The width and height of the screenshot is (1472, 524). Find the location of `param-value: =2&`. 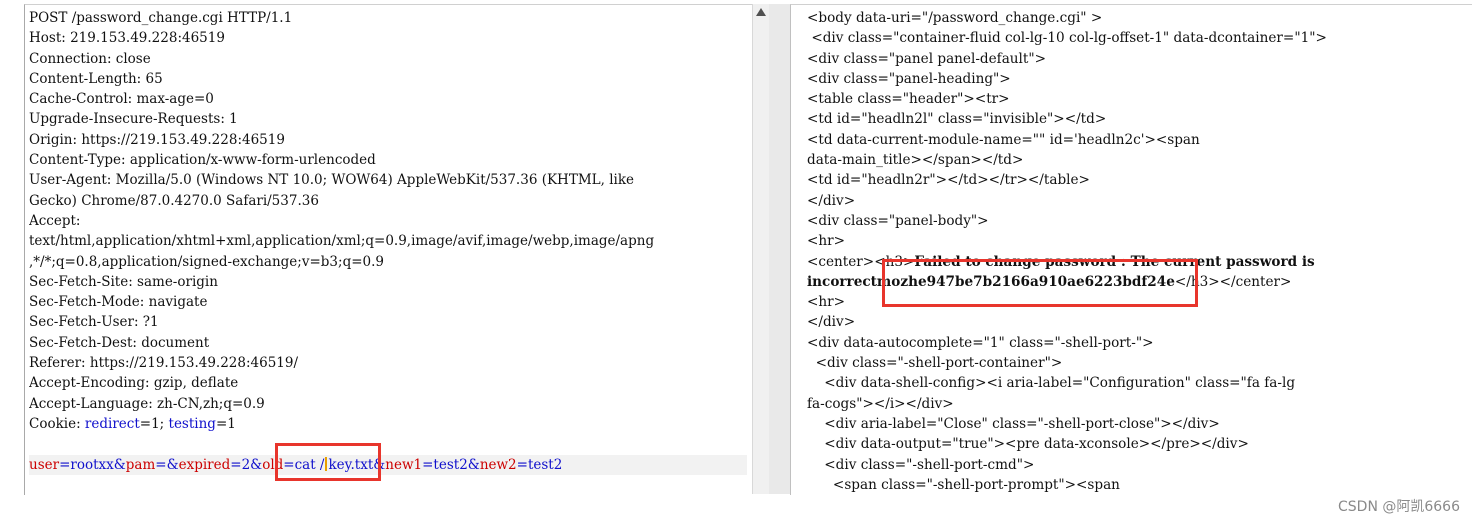

param-value: =2& is located at coordinates (246, 464).